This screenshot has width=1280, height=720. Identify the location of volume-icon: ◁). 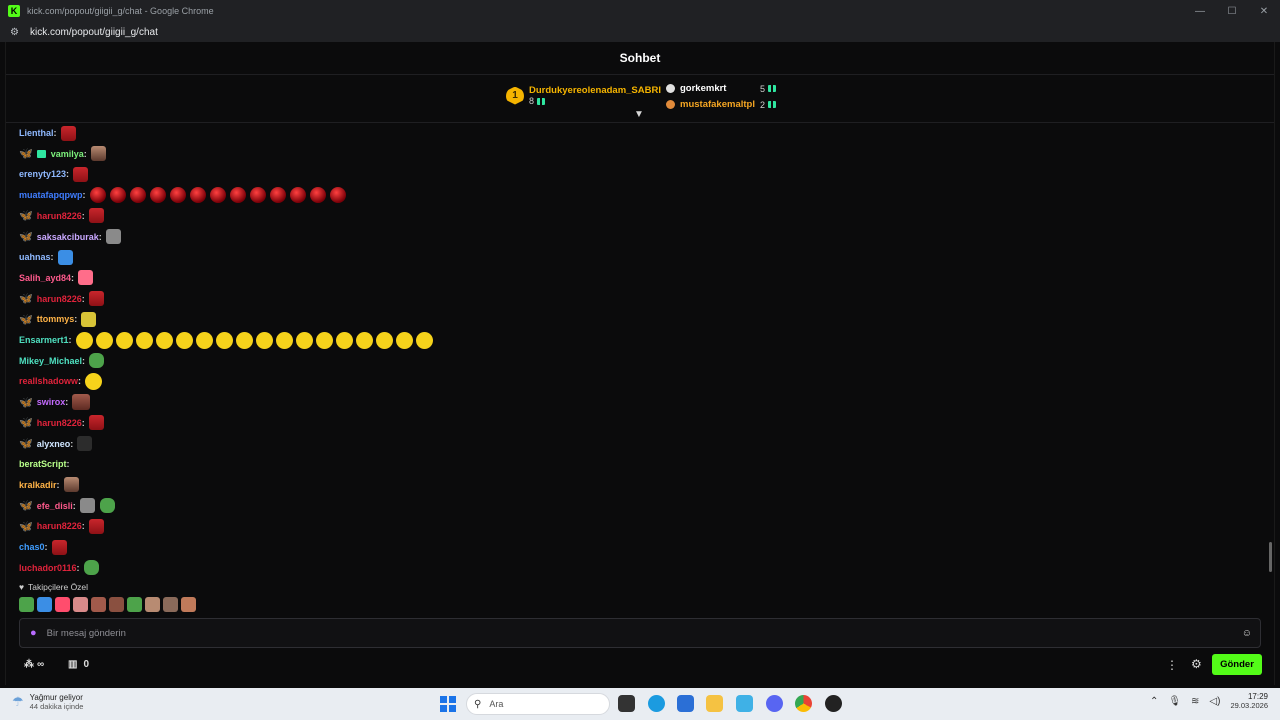
(1214, 701).